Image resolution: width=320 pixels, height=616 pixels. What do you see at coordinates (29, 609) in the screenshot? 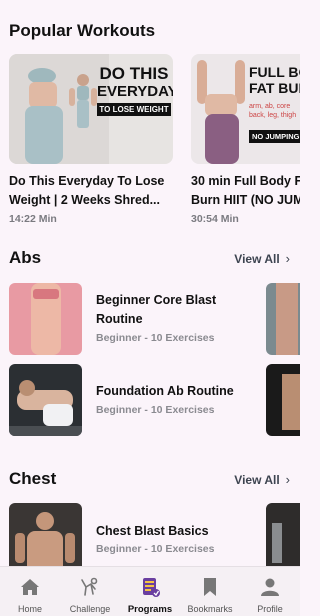
I see `nav-home-label: Home` at bounding box center [29, 609].